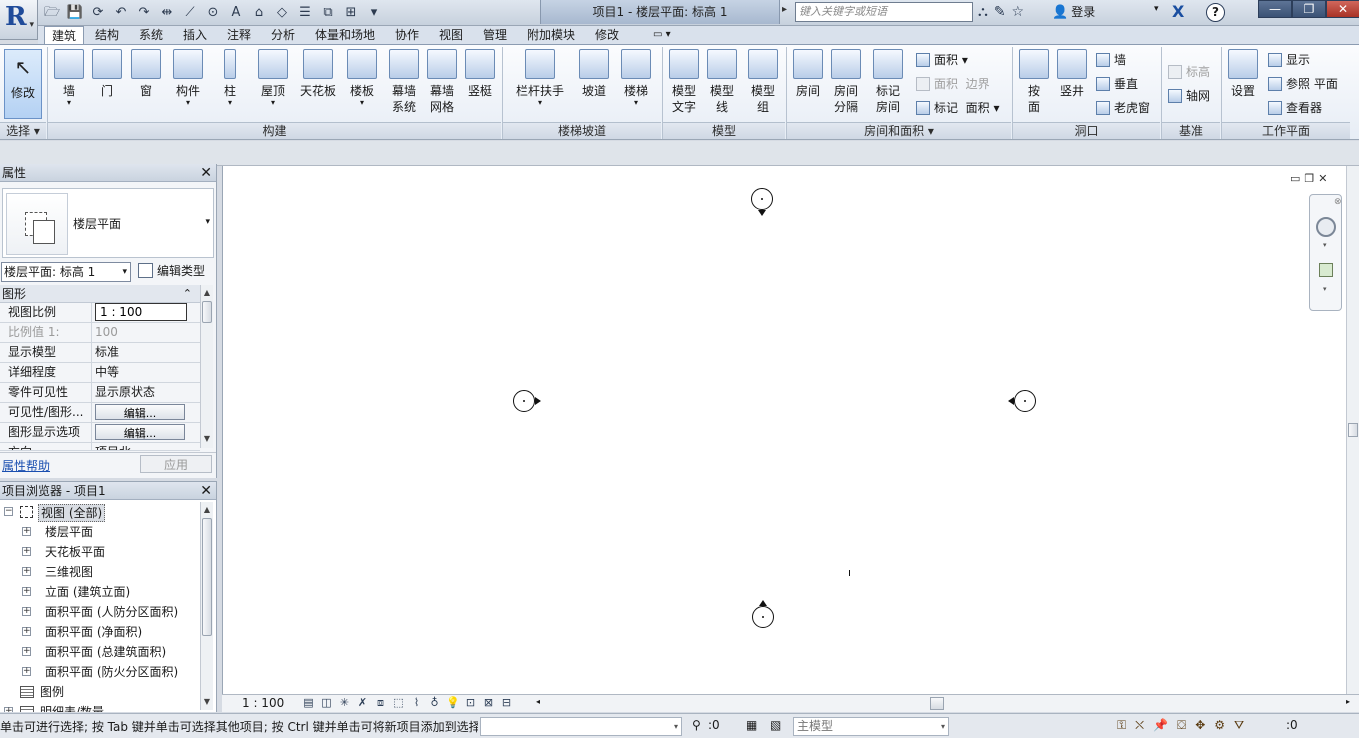  I want to click on select-by-face-icon: ⛋, so click(1181, 725).